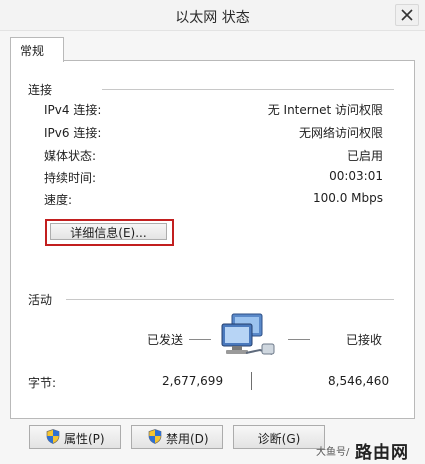 The height and width of the screenshot is (464, 425). What do you see at coordinates (165, 340) in the screenshot?
I see `sent-label: 已发送` at bounding box center [165, 340].